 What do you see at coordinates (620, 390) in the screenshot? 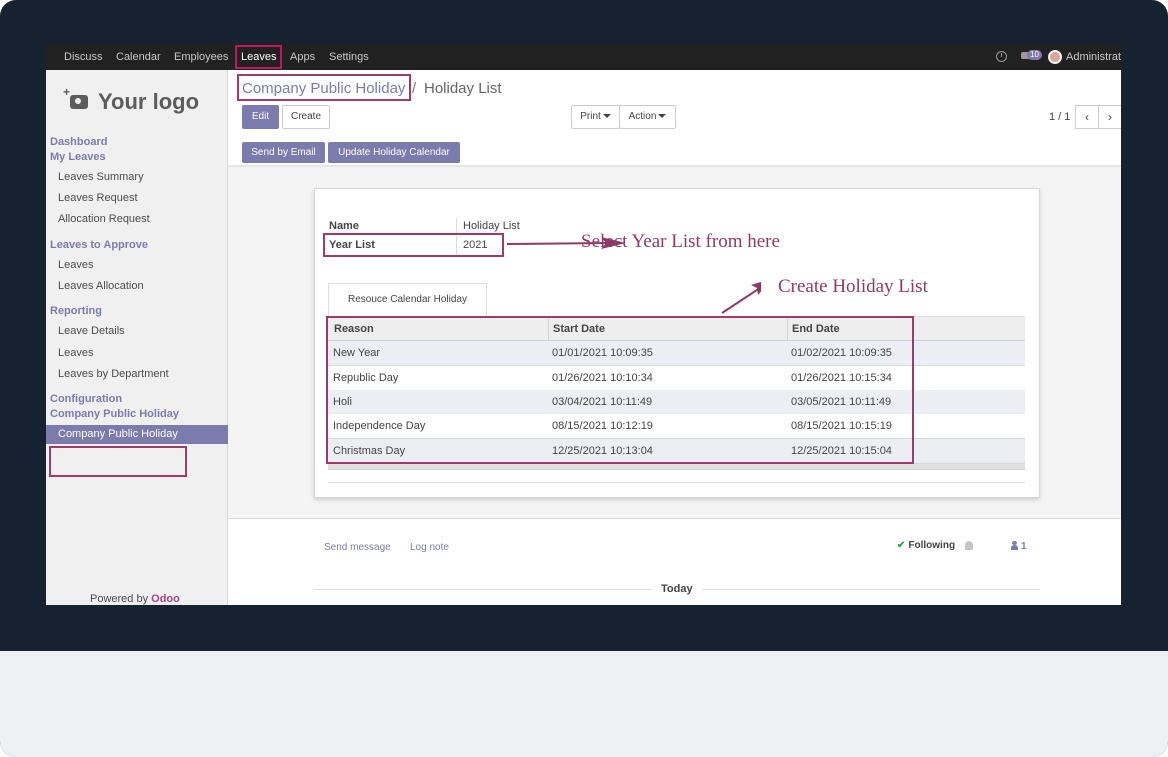
I see `table-highlight-box` at bounding box center [620, 390].